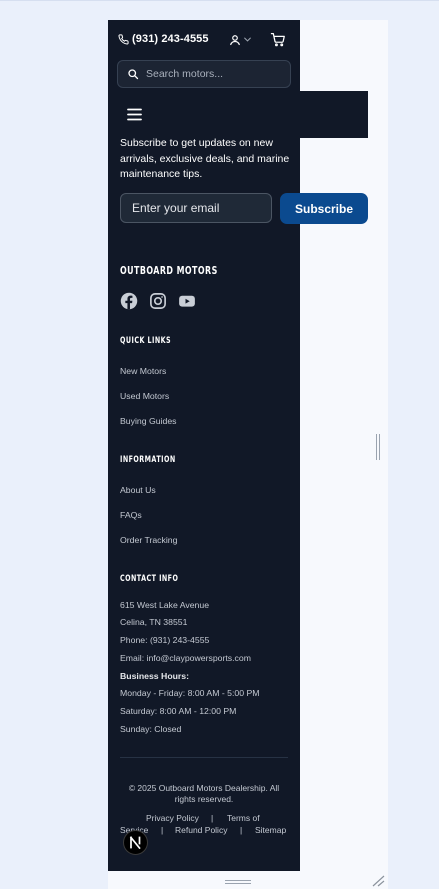 The width and height of the screenshot is (439, 889). Describe the element at coordinates (270, 830) in the screenshot. I see `sitemap-link: Sitemap` at that location.